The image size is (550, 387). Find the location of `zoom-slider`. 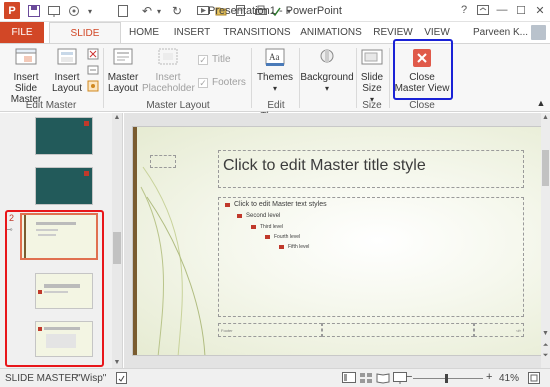

zoom-slider is located at coordinates (448, 378).